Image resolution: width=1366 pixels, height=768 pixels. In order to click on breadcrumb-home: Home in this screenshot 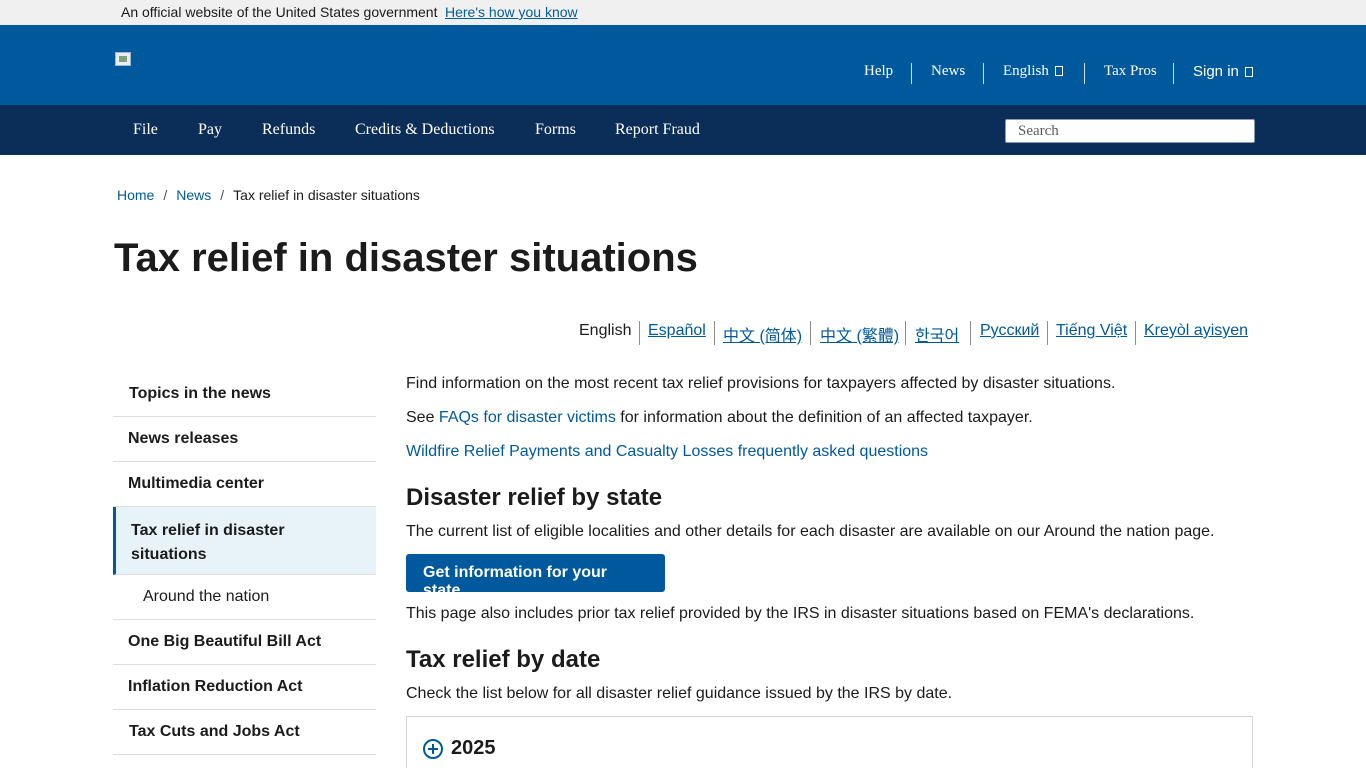, I will do `click(135, 195)`.